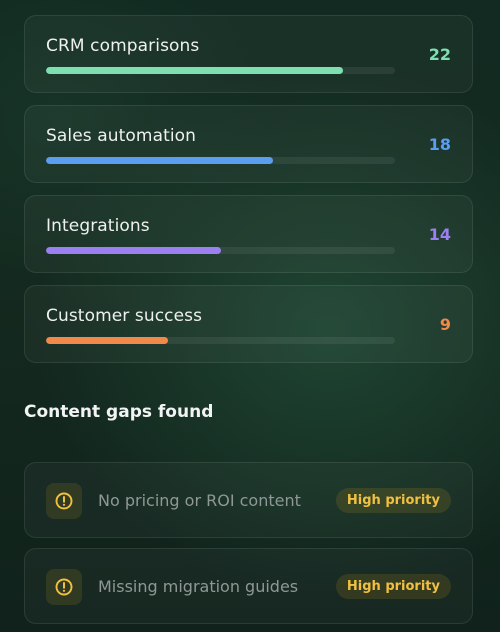 This screenshot has width=500, height=632. Describe the element at coordinates (198, 586) in the screenshot. I see `gap-text: Missing migration guides` at that location.